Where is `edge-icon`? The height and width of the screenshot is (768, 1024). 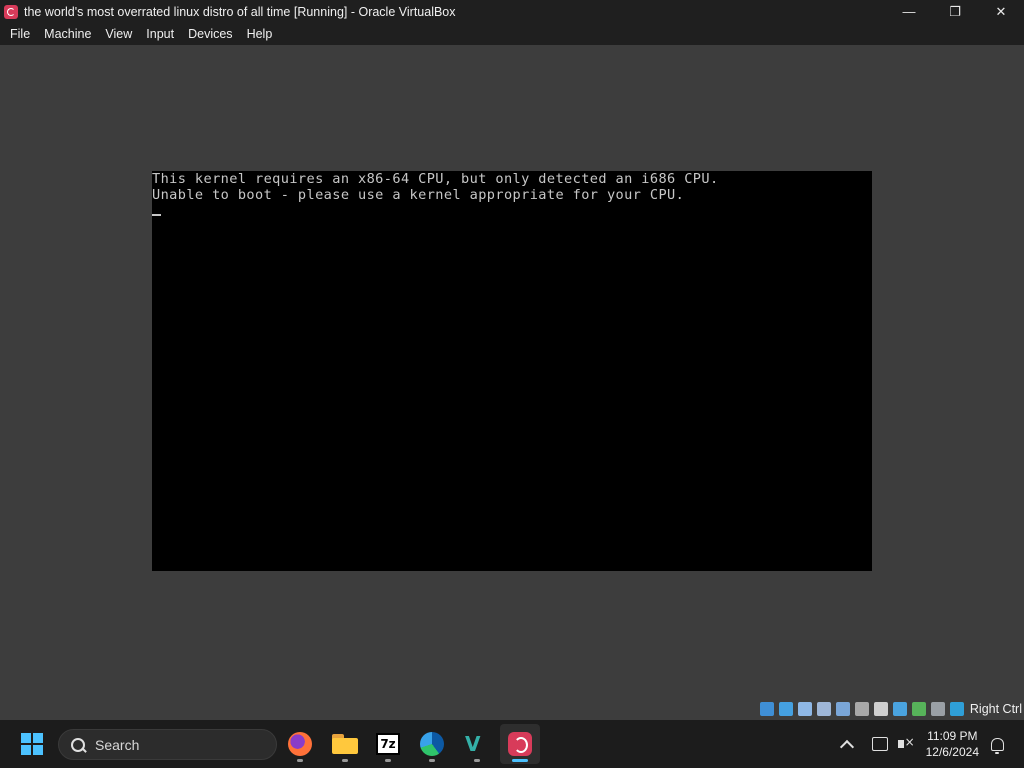
edge-icon is located at coordinates (432, 744).